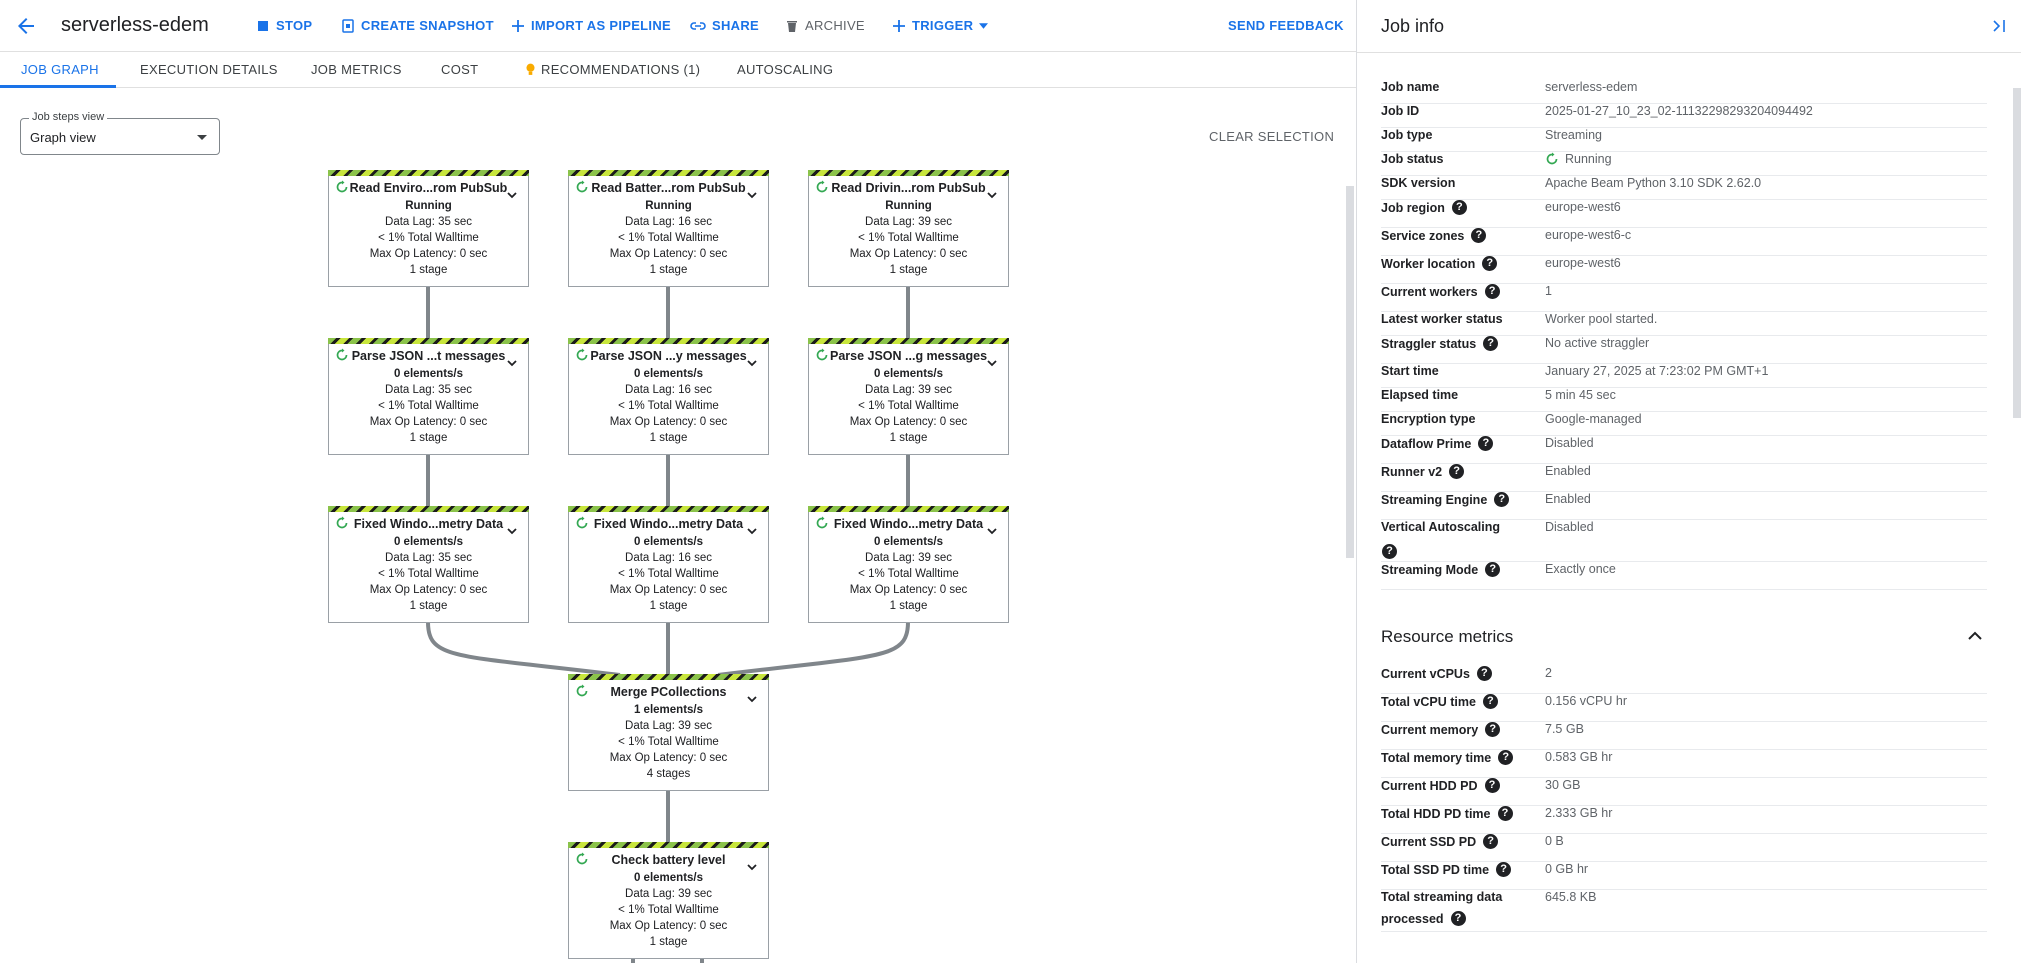  What do you see at coordinates (1684, 708) in the screenshot?
I see `resource-metric-row: Total vCPU time? 0.156 vCPU hr` at bounding box center [1684, 708].